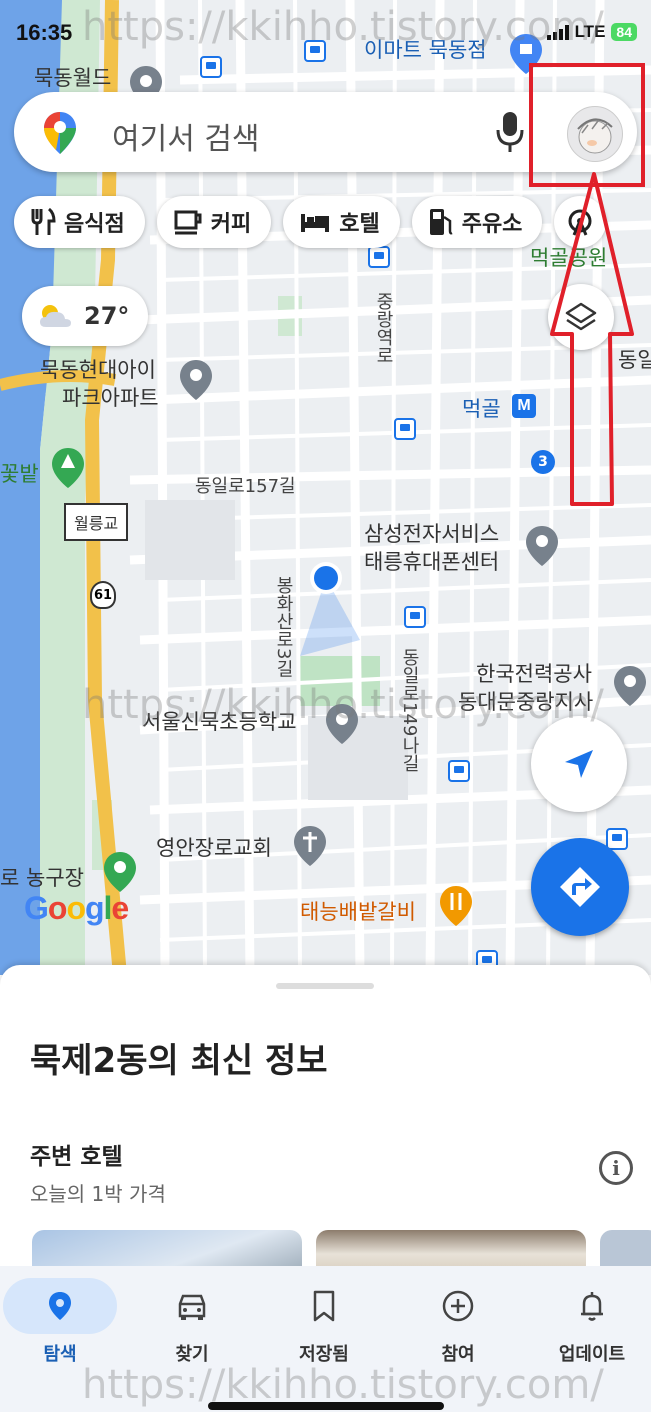  Describe the element at coordinates (231, 224) in the screenshot. I see `chip-label: 커피` at that location.